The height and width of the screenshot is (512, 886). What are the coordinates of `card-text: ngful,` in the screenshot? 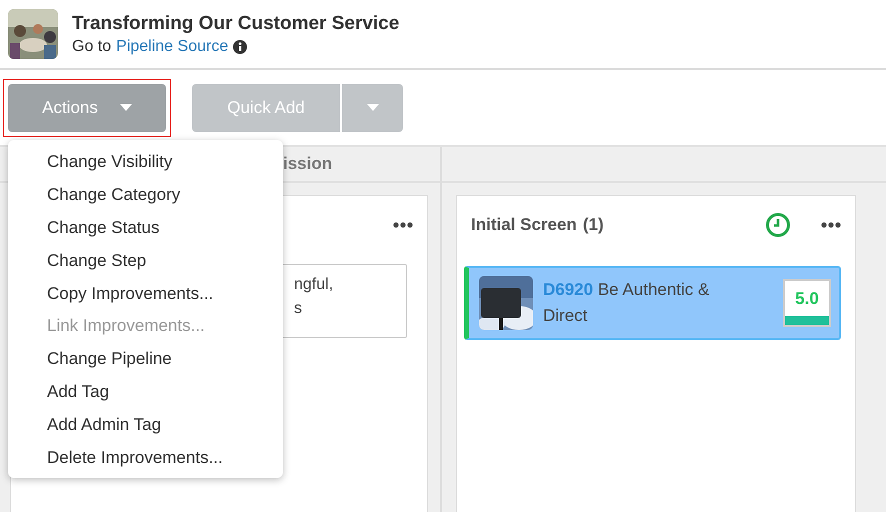 It's located at (314, 285).